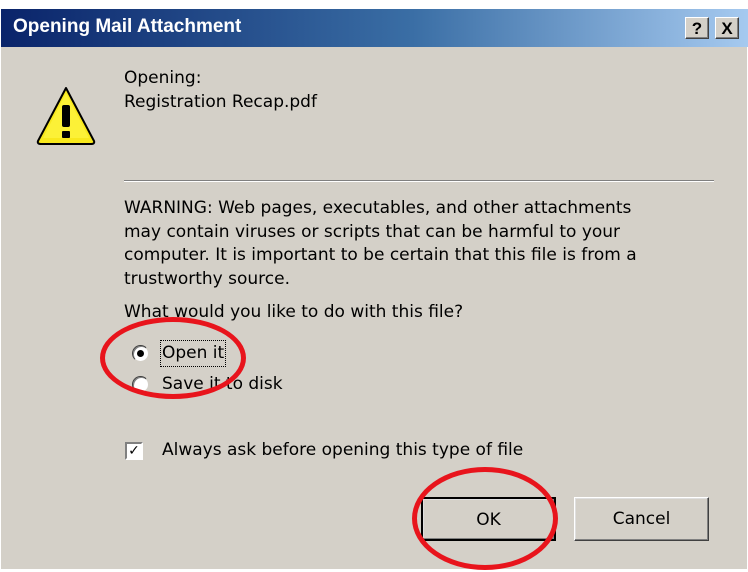  I want to click on close-button: X, so click(727, 28).